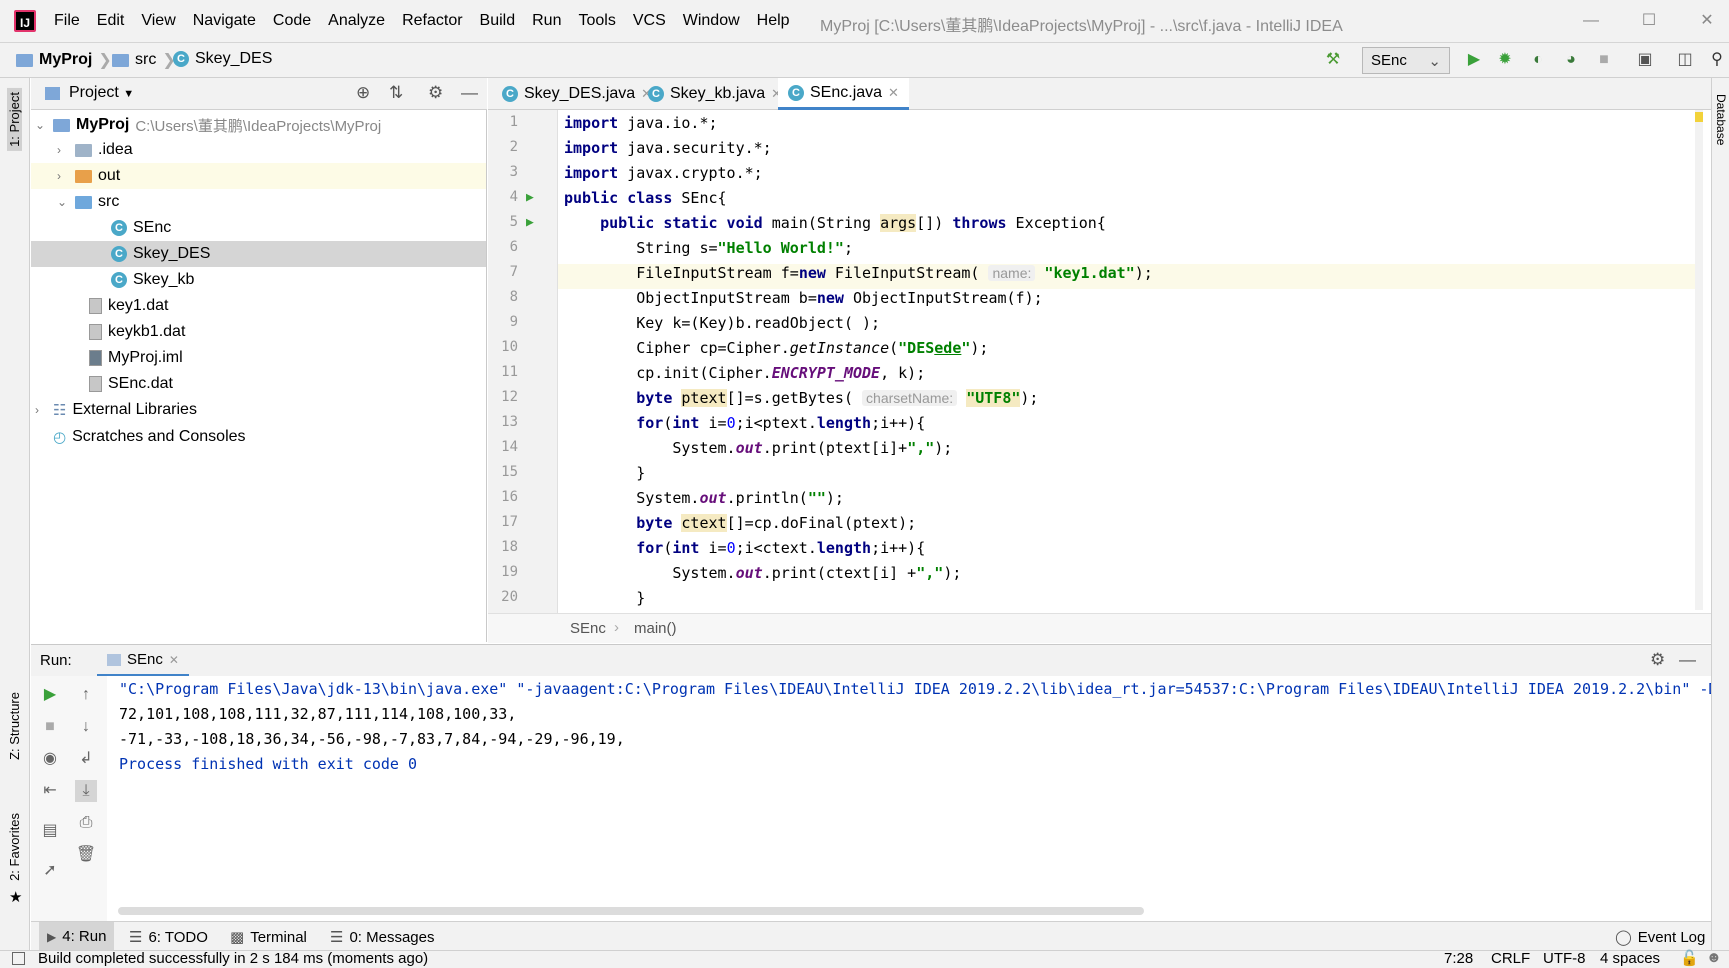  What do you see at coordinates (136, 358) in the screenshot?
I see `tree-item-myproj-iml: MyProj.iml` at bounding box center [136, 358].